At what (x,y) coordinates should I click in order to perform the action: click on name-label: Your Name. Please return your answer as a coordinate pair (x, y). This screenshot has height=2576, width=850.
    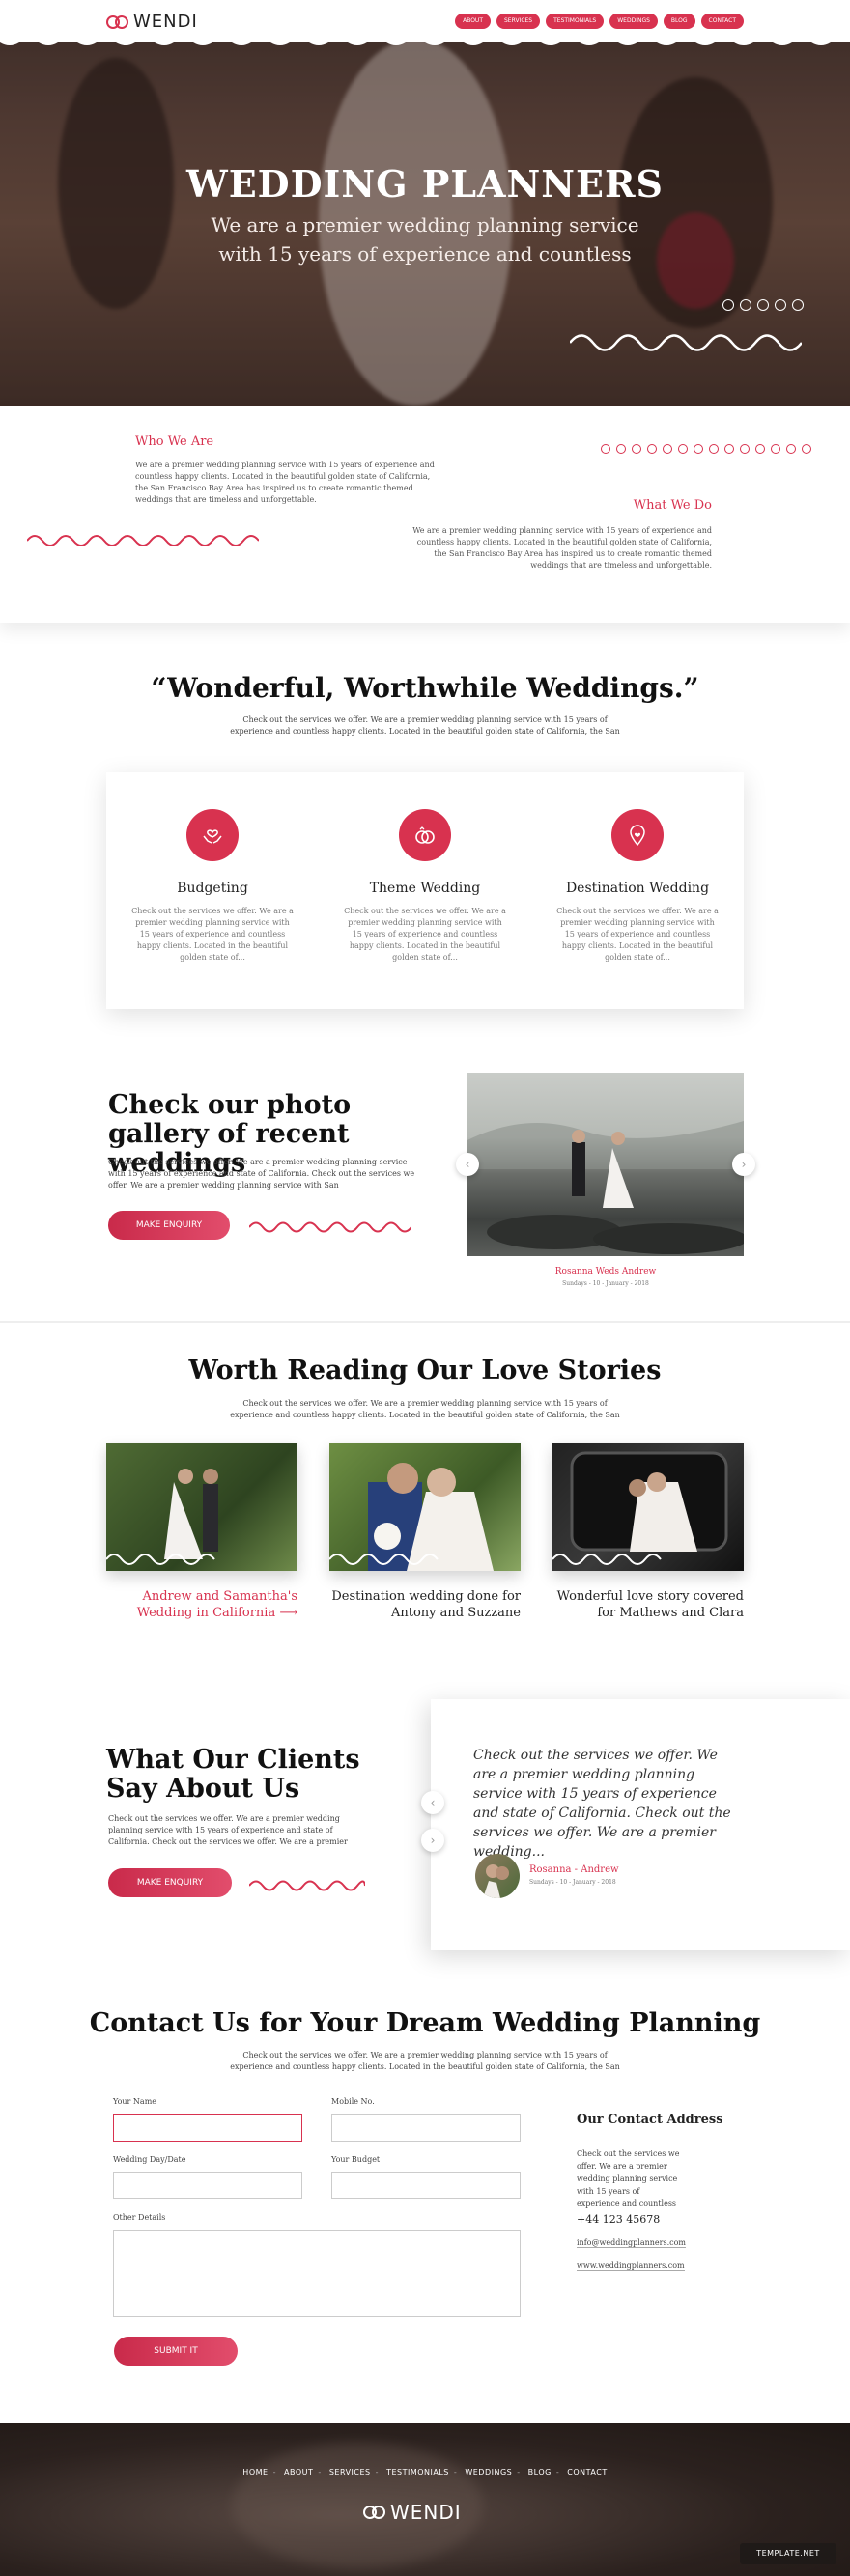
    Looking at the image, I should click on (135, 2101).